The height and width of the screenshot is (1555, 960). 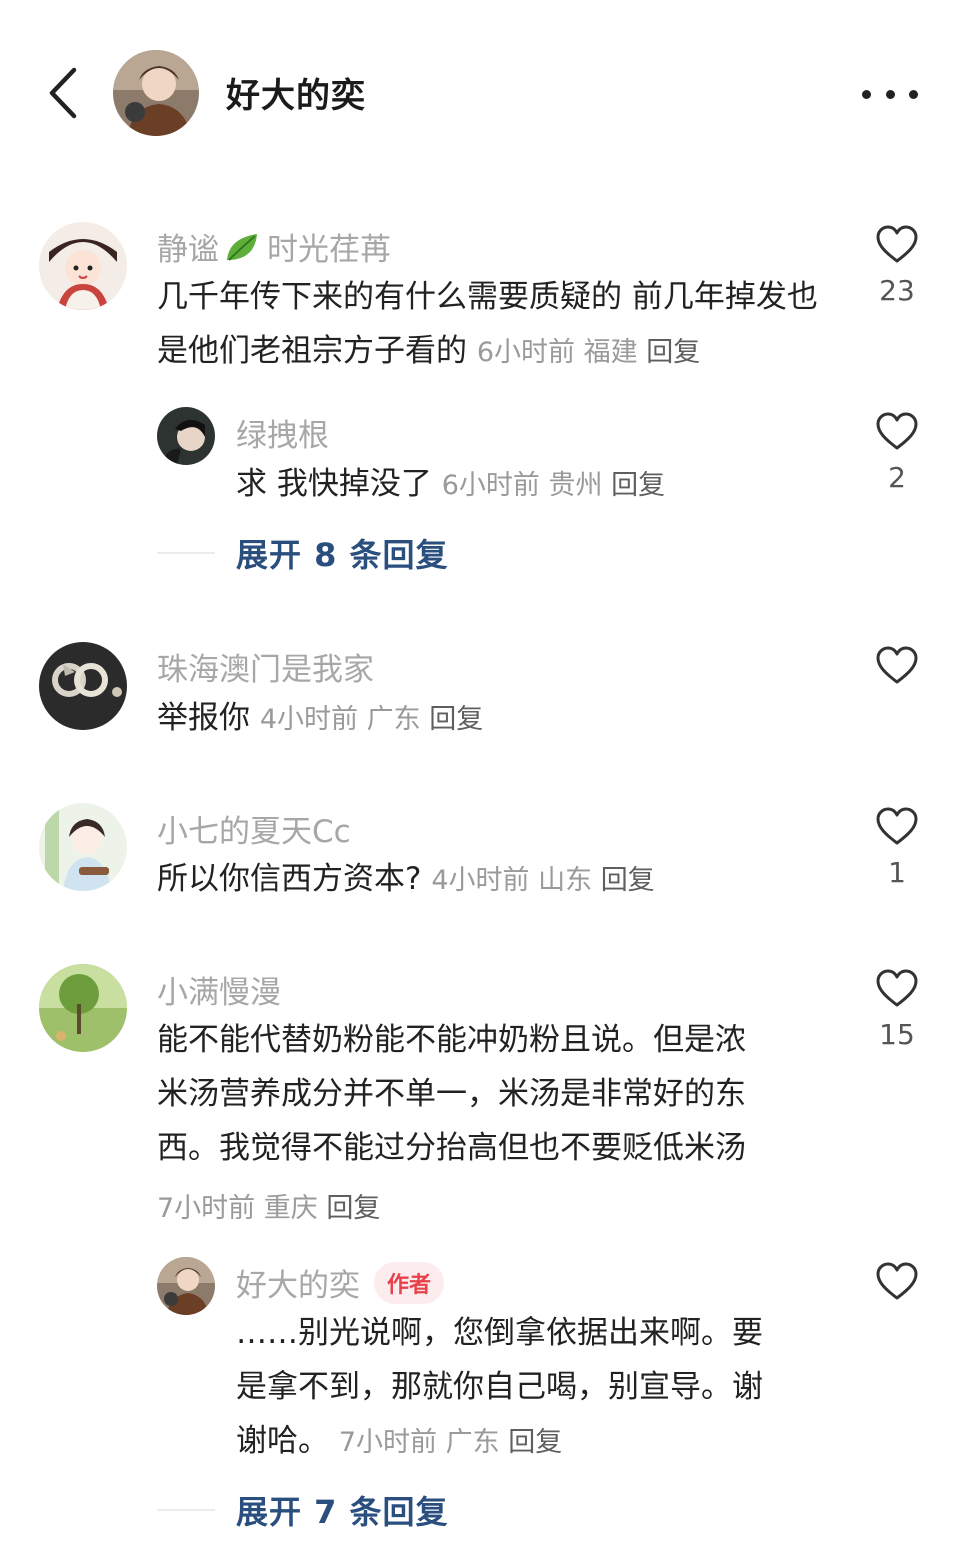 I want to click on like-button: 1, so click(x=897, y=847).